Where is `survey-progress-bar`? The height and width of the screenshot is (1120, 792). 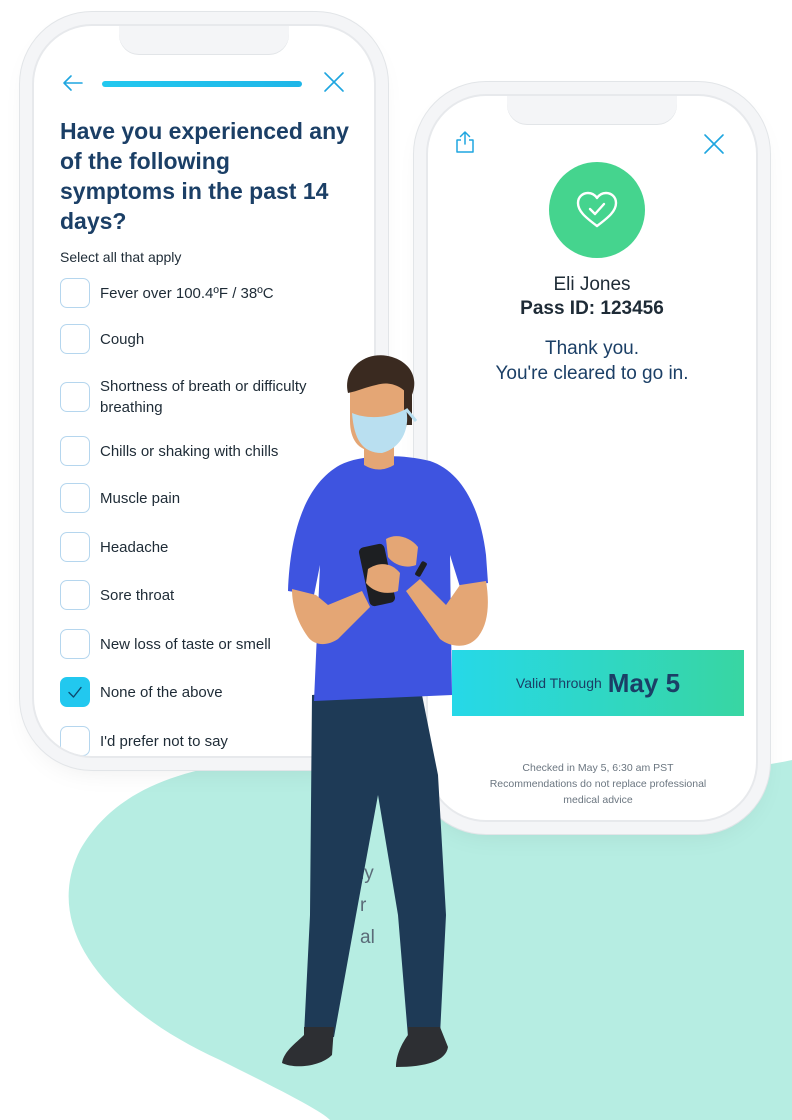
survey-progress-bar is located at coordinates (202, 84).